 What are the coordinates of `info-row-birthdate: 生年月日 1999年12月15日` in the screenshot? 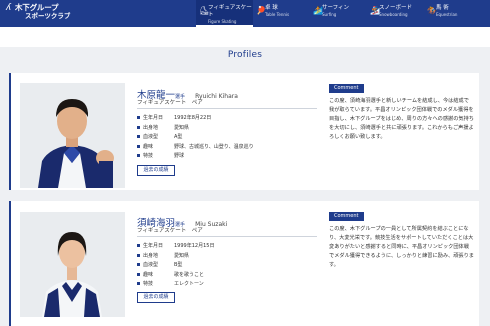 It's located at (229, 246).